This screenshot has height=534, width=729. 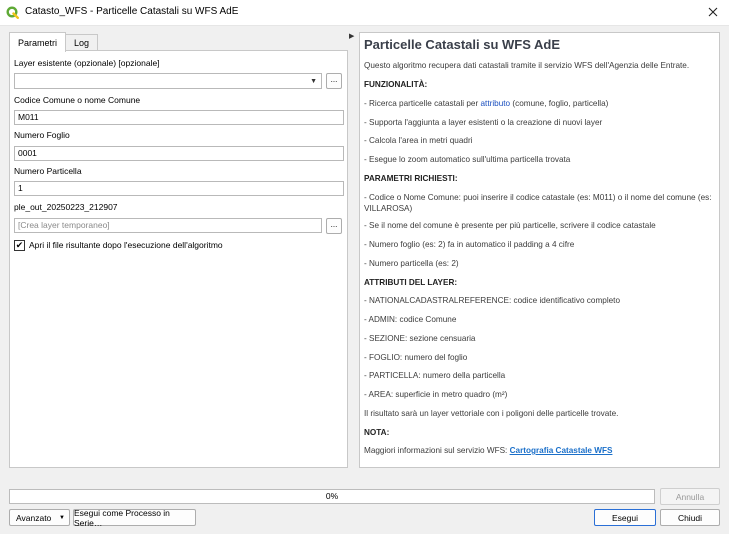 I want to click on help-attr-3: - SEZIONE: sezione censuaria, so click(x=420, y=338).